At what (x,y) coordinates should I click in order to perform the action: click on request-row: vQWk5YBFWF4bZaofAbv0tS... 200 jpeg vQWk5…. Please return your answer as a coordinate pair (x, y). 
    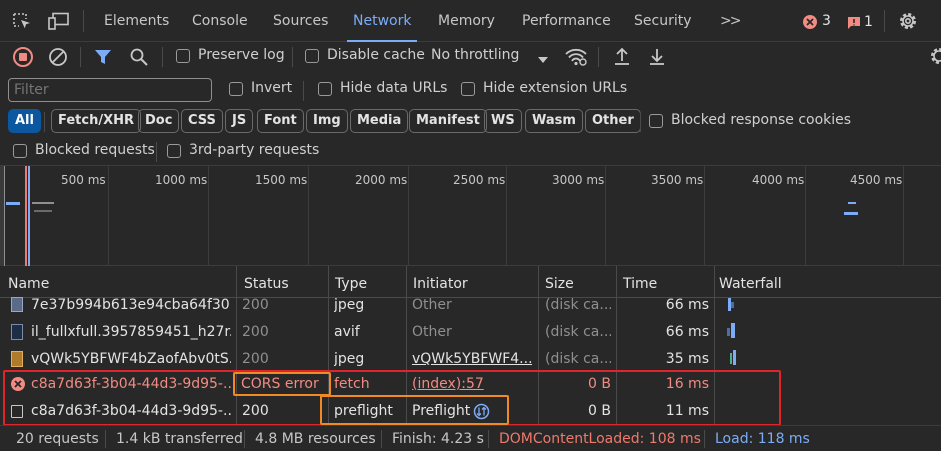
    Looking at the image, I should click on (470, 359).